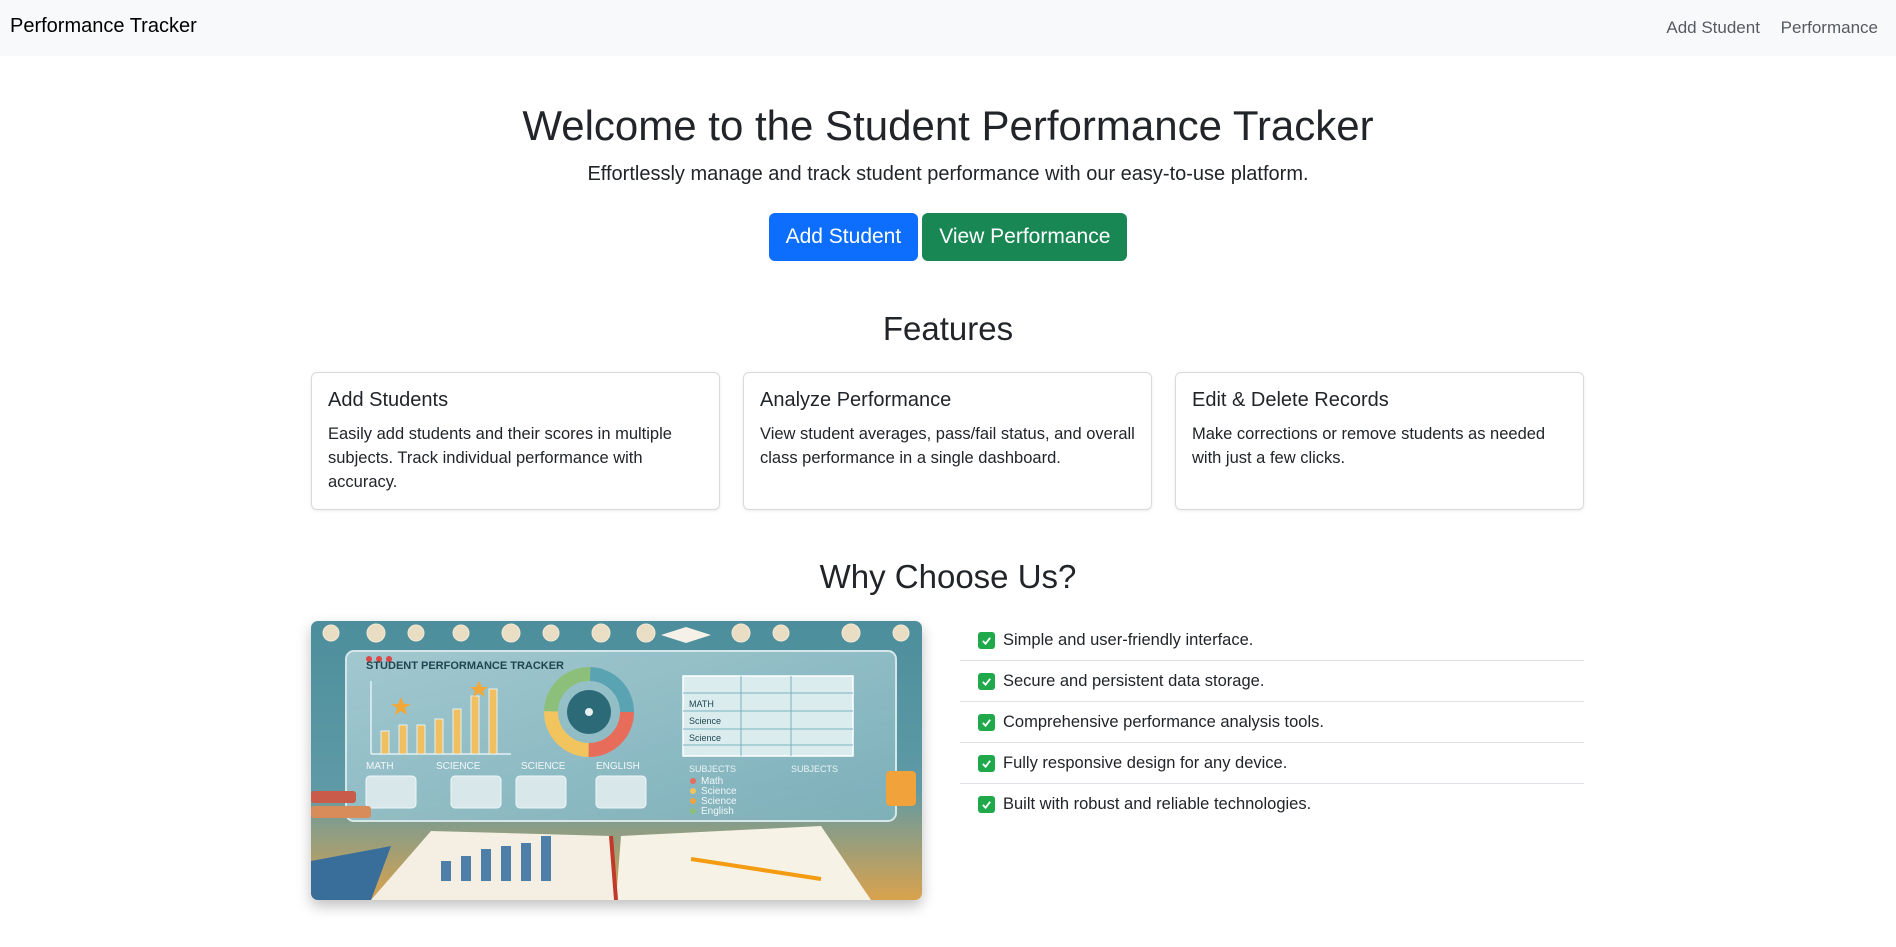 This screenshot has width=1896, height=947. What do you see at coordinates (1128, 639) in the screenshot?
I see `list-item-text: Simple and user-friendly interface.` at bounding box center [1128, 639].